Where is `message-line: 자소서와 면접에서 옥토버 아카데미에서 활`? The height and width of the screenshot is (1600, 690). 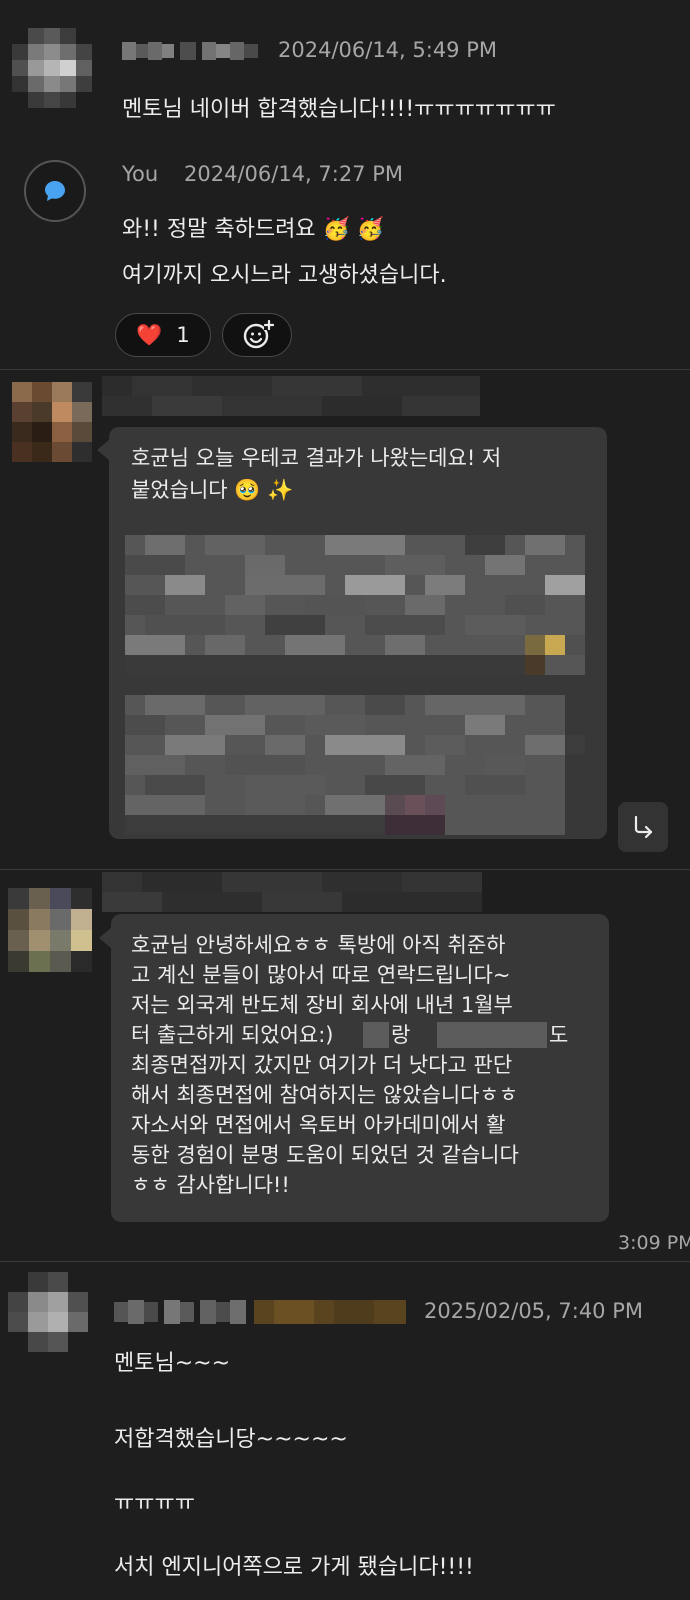
message-line: 자소서와 면접에서 옥토버 아카데미에서 활 is located at coordinates (318, 1125).